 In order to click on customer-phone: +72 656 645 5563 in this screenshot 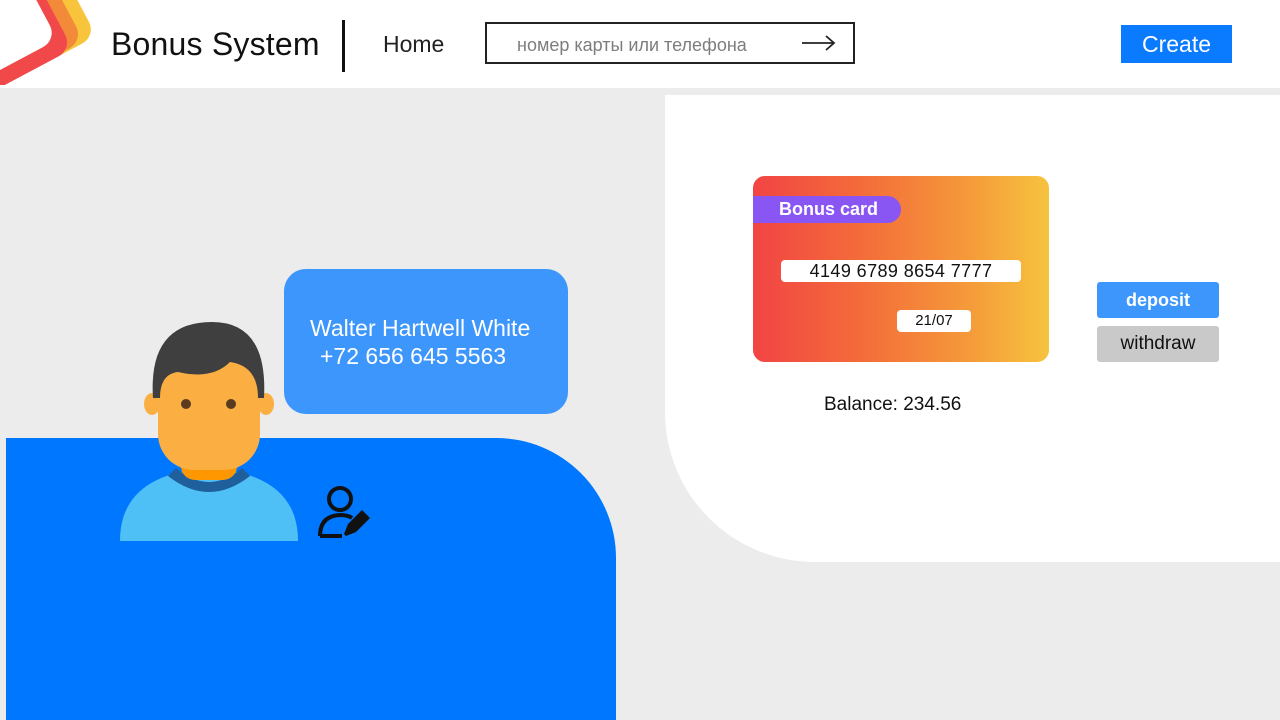, I will do `click(413, 356)`.